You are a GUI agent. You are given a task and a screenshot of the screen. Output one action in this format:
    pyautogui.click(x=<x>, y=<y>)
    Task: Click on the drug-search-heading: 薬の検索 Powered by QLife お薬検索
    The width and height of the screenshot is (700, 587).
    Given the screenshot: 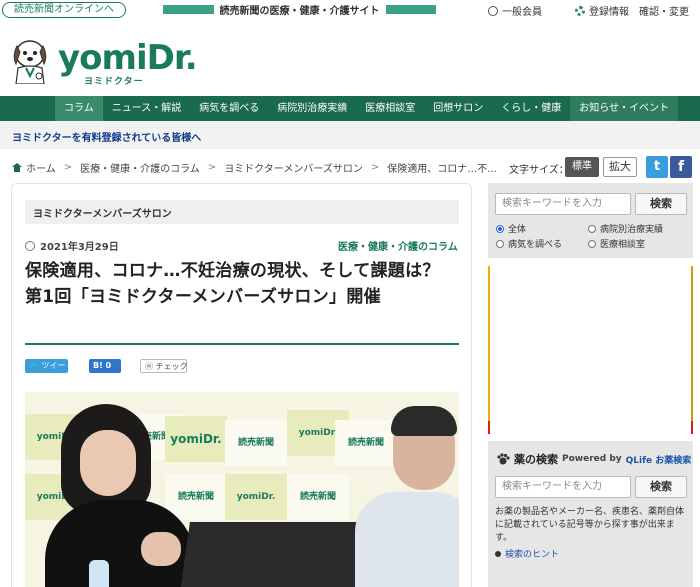 What is the action you would take?
    pyautogui.click(x=593, y=459)
    